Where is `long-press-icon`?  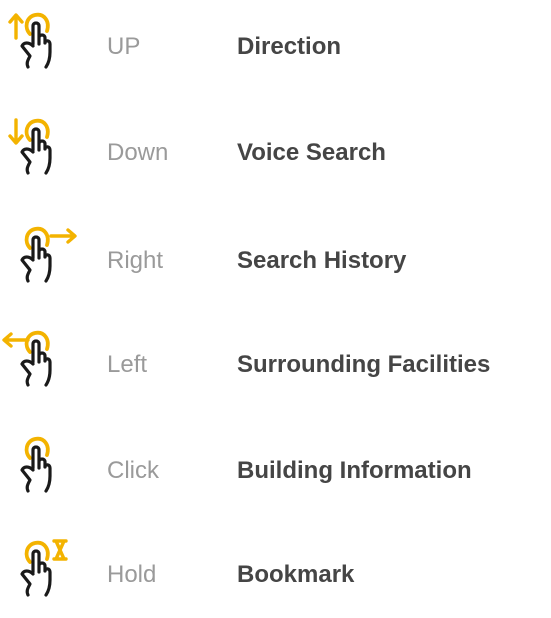
long-press-icon is located at coordinates (44, 573).